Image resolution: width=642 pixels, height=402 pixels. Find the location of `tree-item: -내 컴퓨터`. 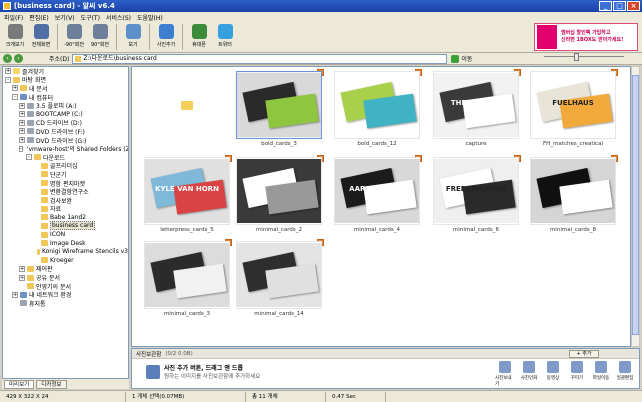

tree-item: -내 컴퓨터 is located at coordinates (65, 97).